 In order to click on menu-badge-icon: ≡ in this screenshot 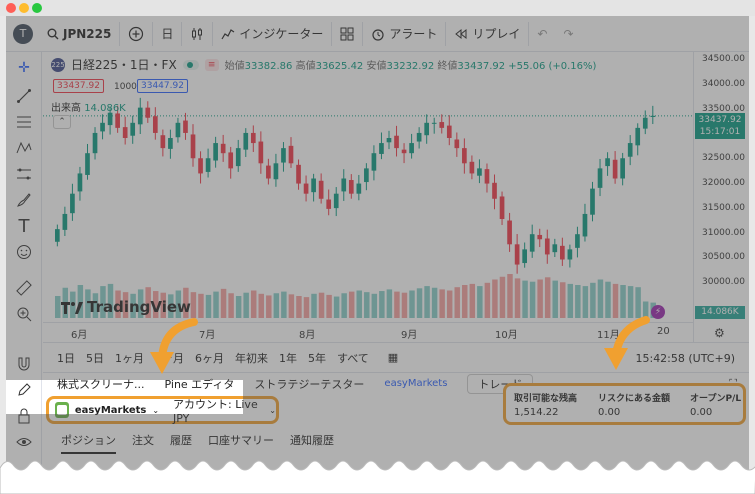, I will do `click(211, 64)`.